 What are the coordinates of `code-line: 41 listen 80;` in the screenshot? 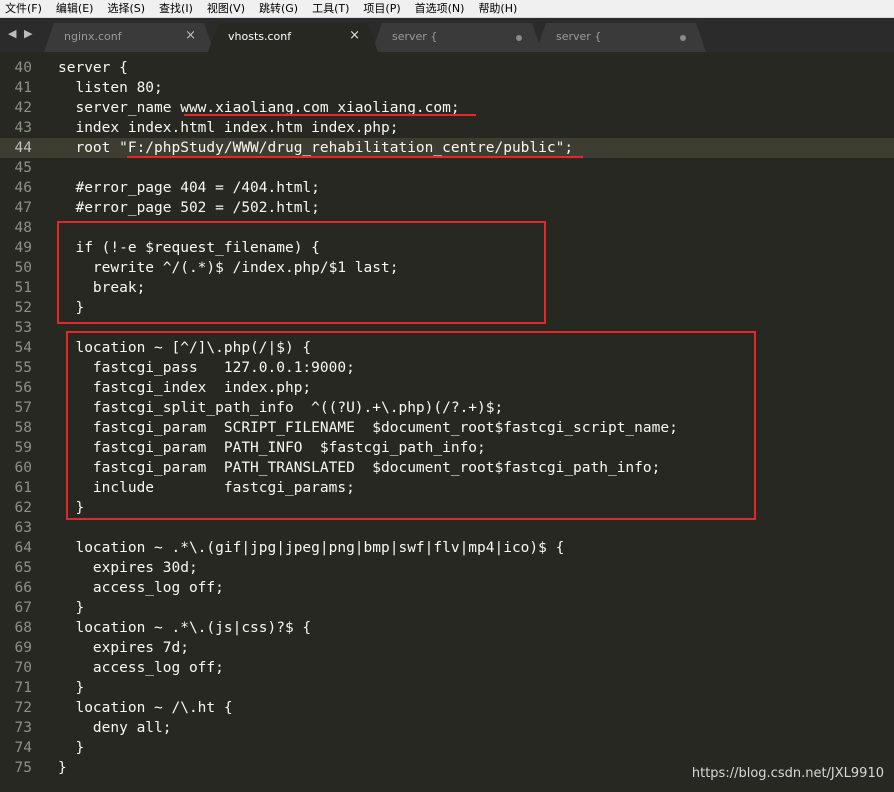 It's located at (447, 88).